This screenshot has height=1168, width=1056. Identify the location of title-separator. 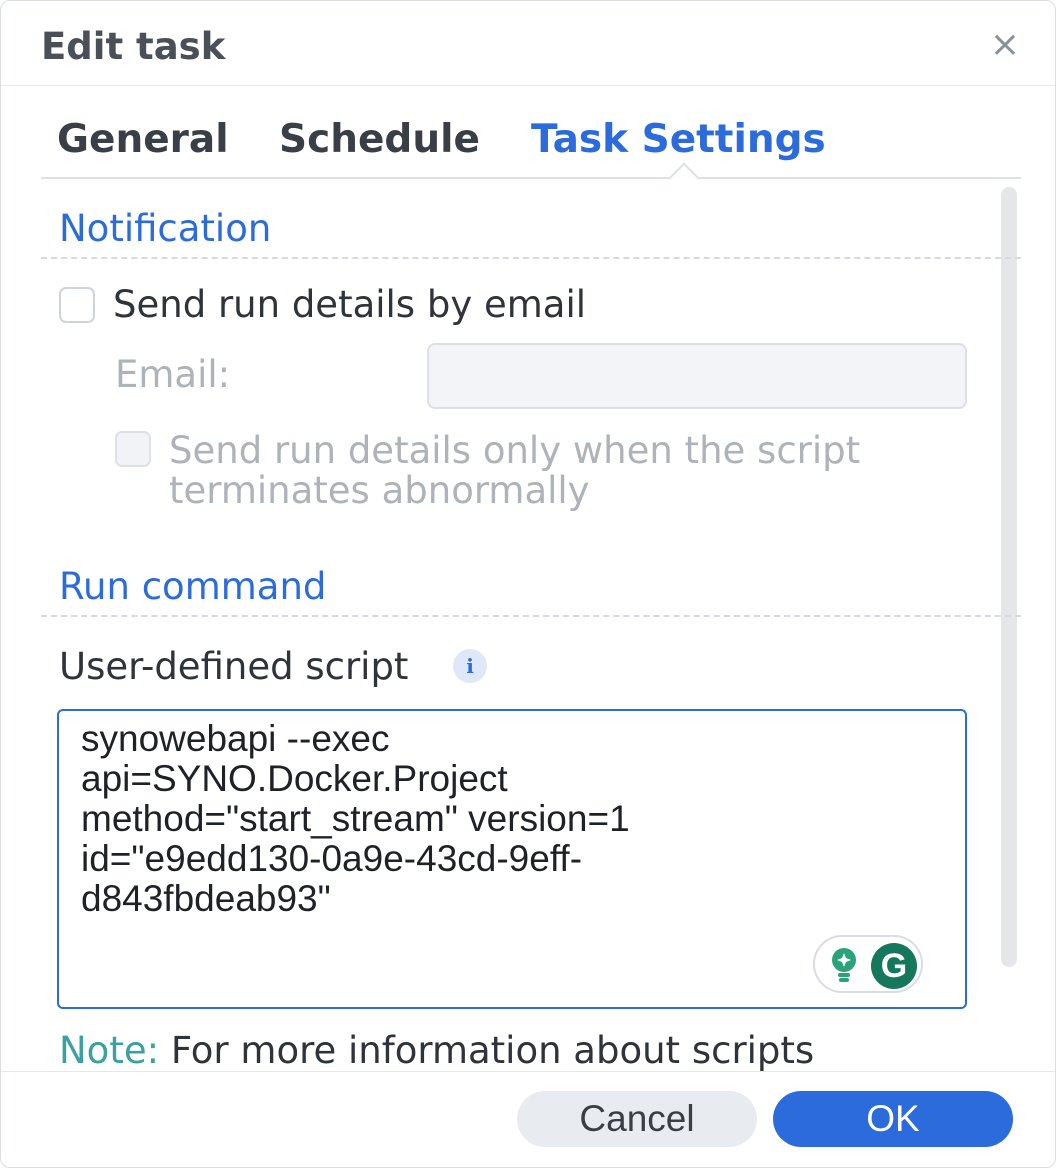
(528, 85).